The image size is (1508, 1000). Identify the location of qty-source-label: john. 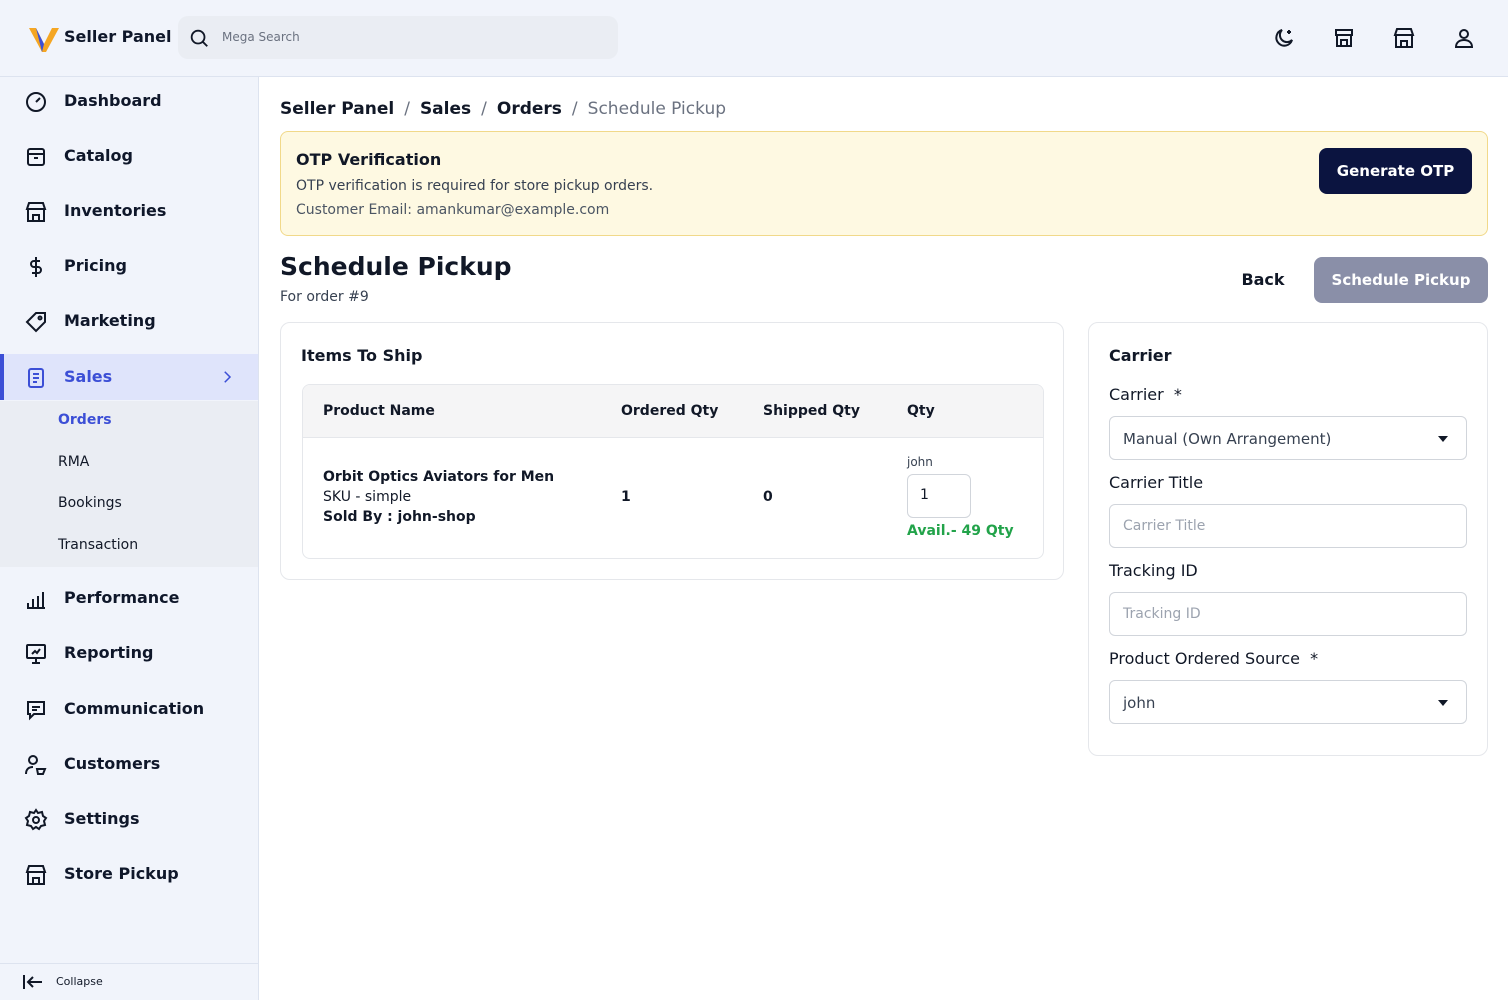
(920, 462).